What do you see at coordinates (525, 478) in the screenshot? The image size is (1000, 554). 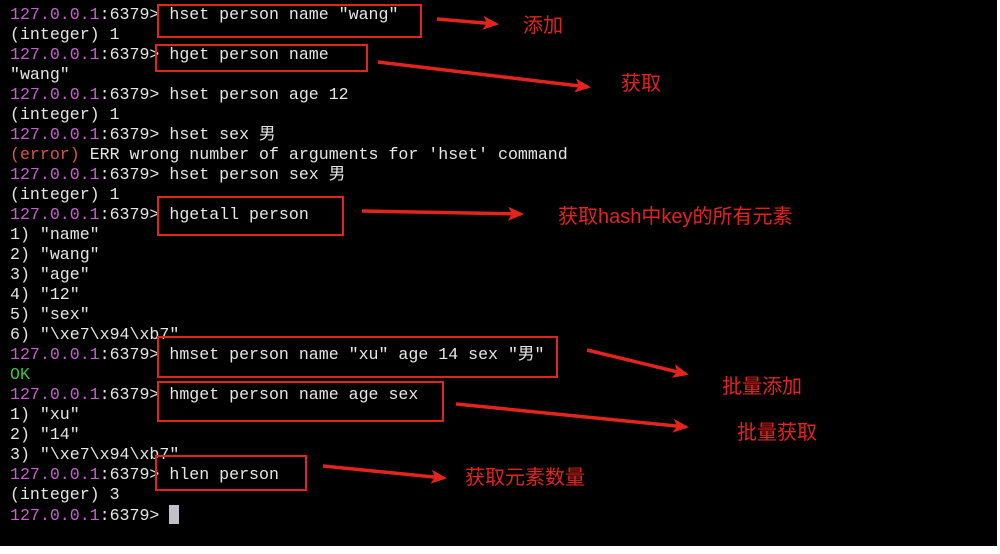 I see `annotation-label-count: 获取元素数量` at bounding box center [525, 478].